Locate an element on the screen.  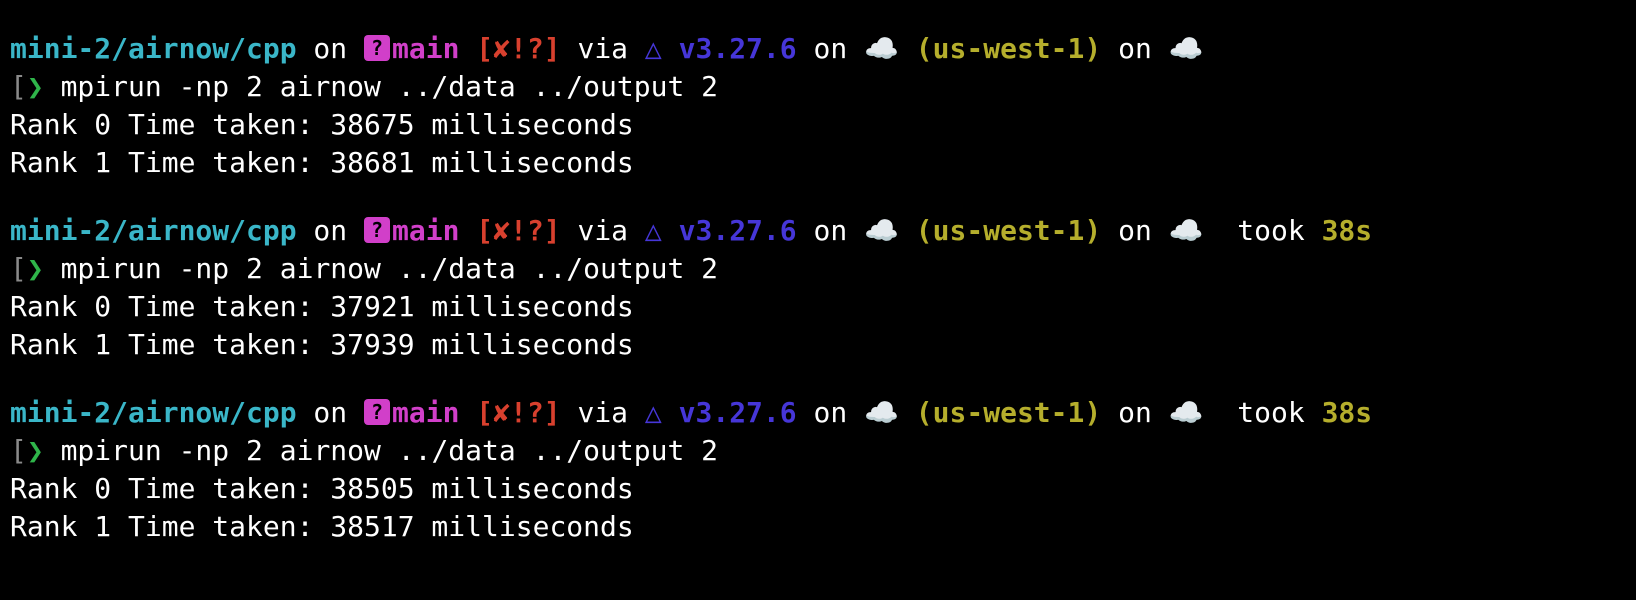
output-line: Rank 0 Time taken: 38675 milliseconds is located at coordinates (322, 124).